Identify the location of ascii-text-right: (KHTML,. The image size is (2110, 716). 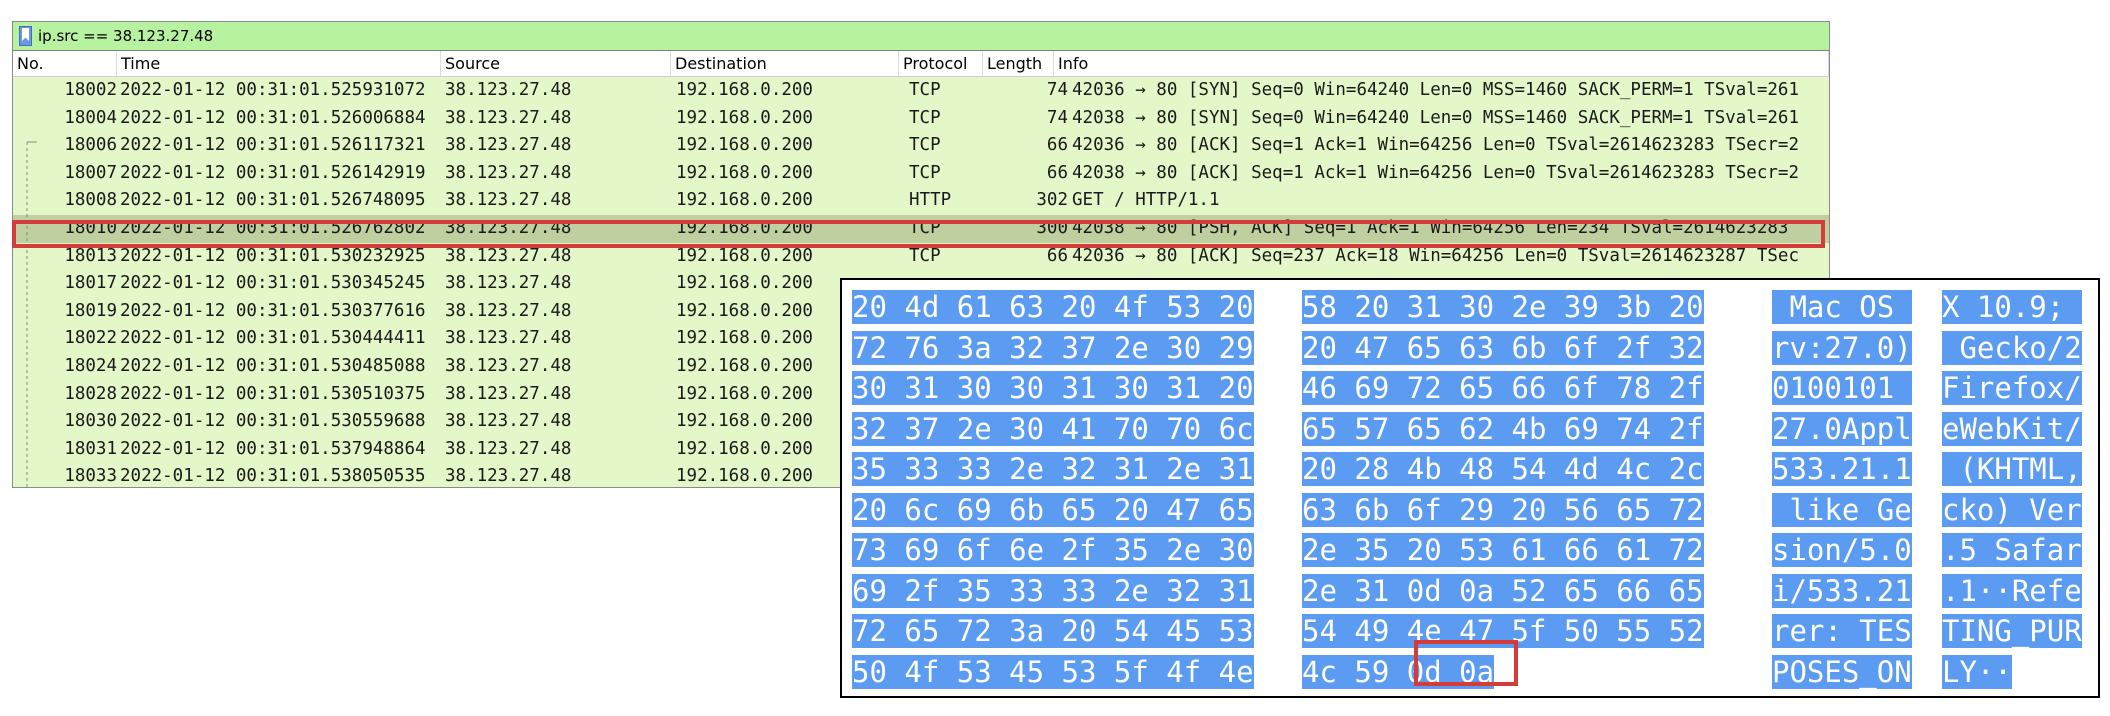
(2012, 469).